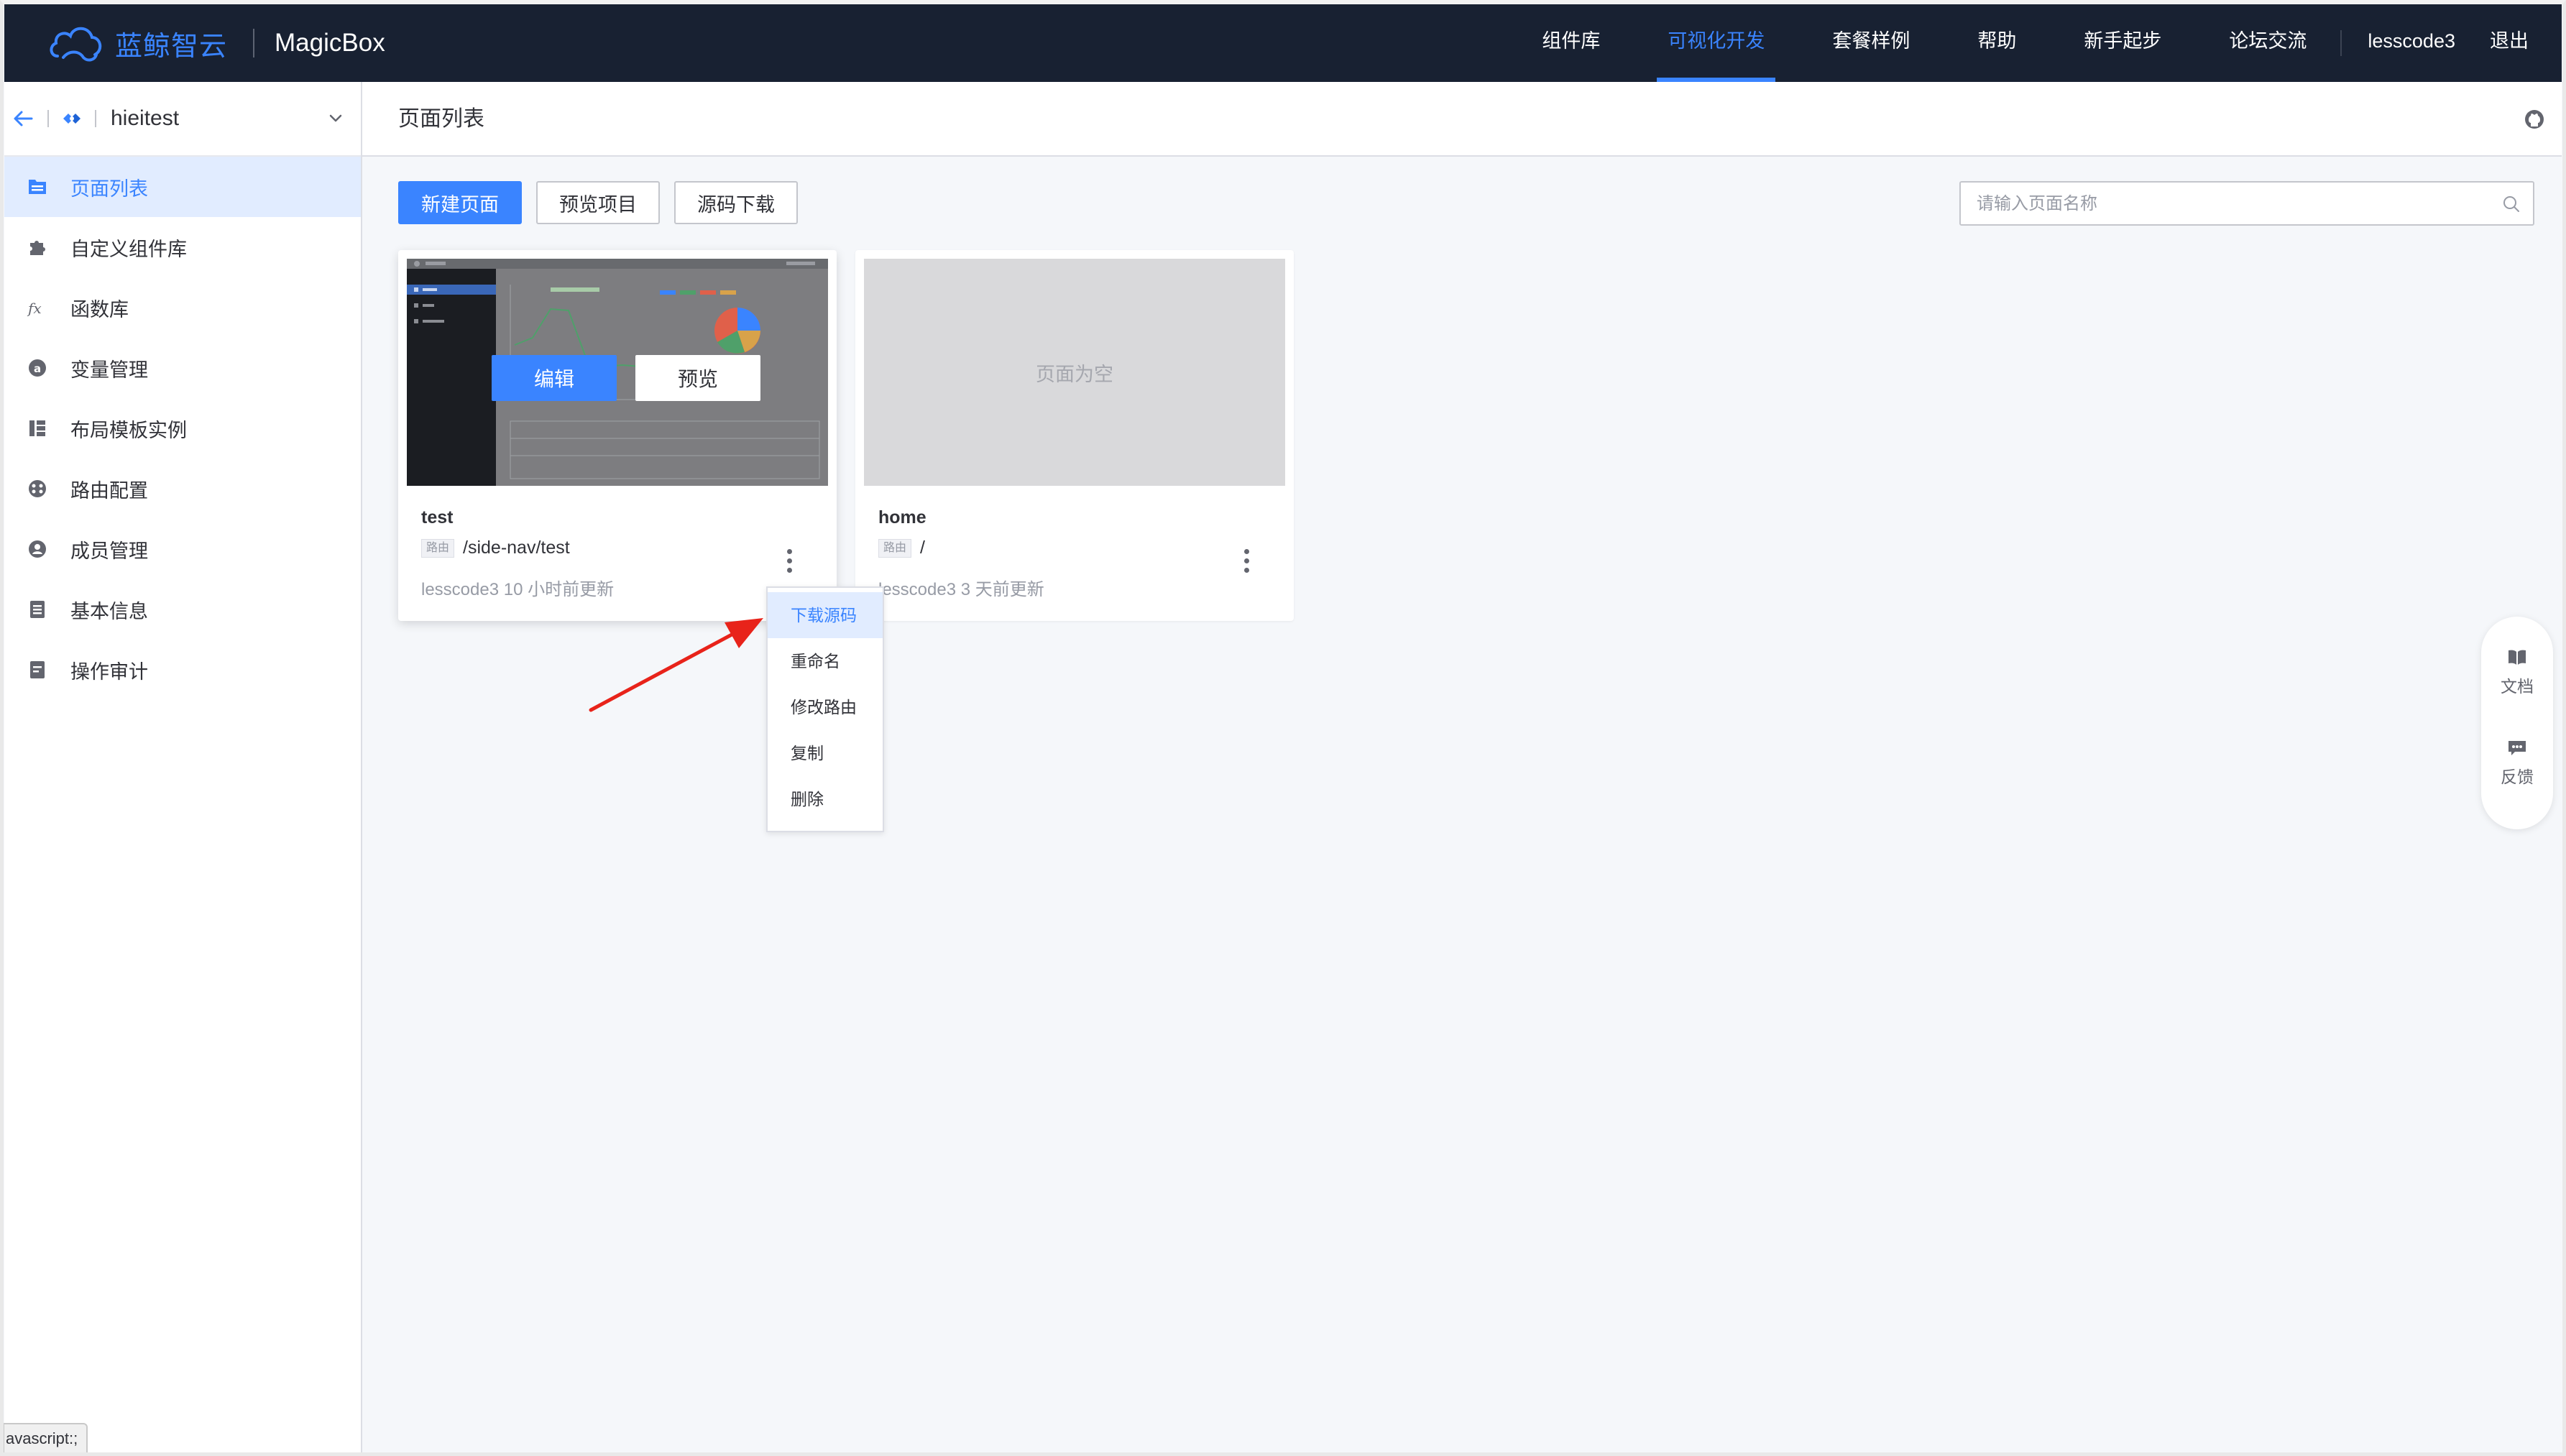 This screenshot has width=2566, height=1456. What do you see at coordinates (736, 202) in the screenshot?
I see `download-source-button: 源码下载` at bounding box center [736, 202].